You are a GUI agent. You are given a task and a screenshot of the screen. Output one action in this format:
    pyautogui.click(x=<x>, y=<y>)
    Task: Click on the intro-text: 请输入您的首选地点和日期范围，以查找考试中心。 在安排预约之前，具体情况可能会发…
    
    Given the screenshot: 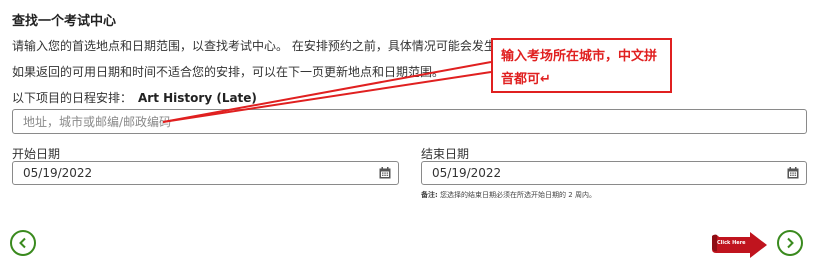 What is the action you would take?
    pyautogui.click(x=272, y=46)
    